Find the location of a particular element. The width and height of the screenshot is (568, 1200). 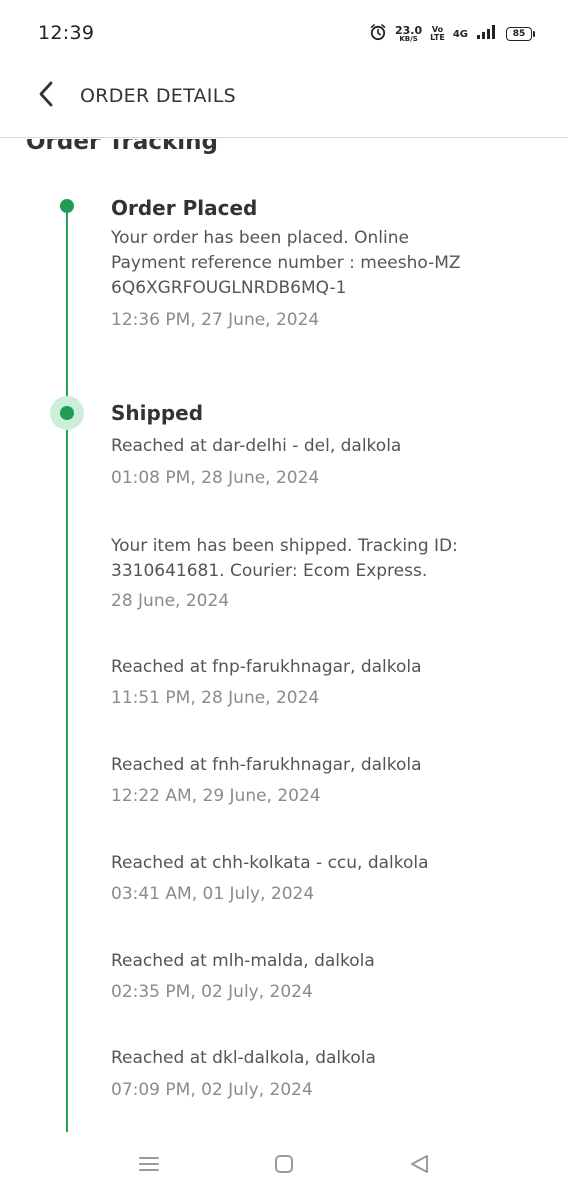

menu-button is located at coordinates (149, 1166).